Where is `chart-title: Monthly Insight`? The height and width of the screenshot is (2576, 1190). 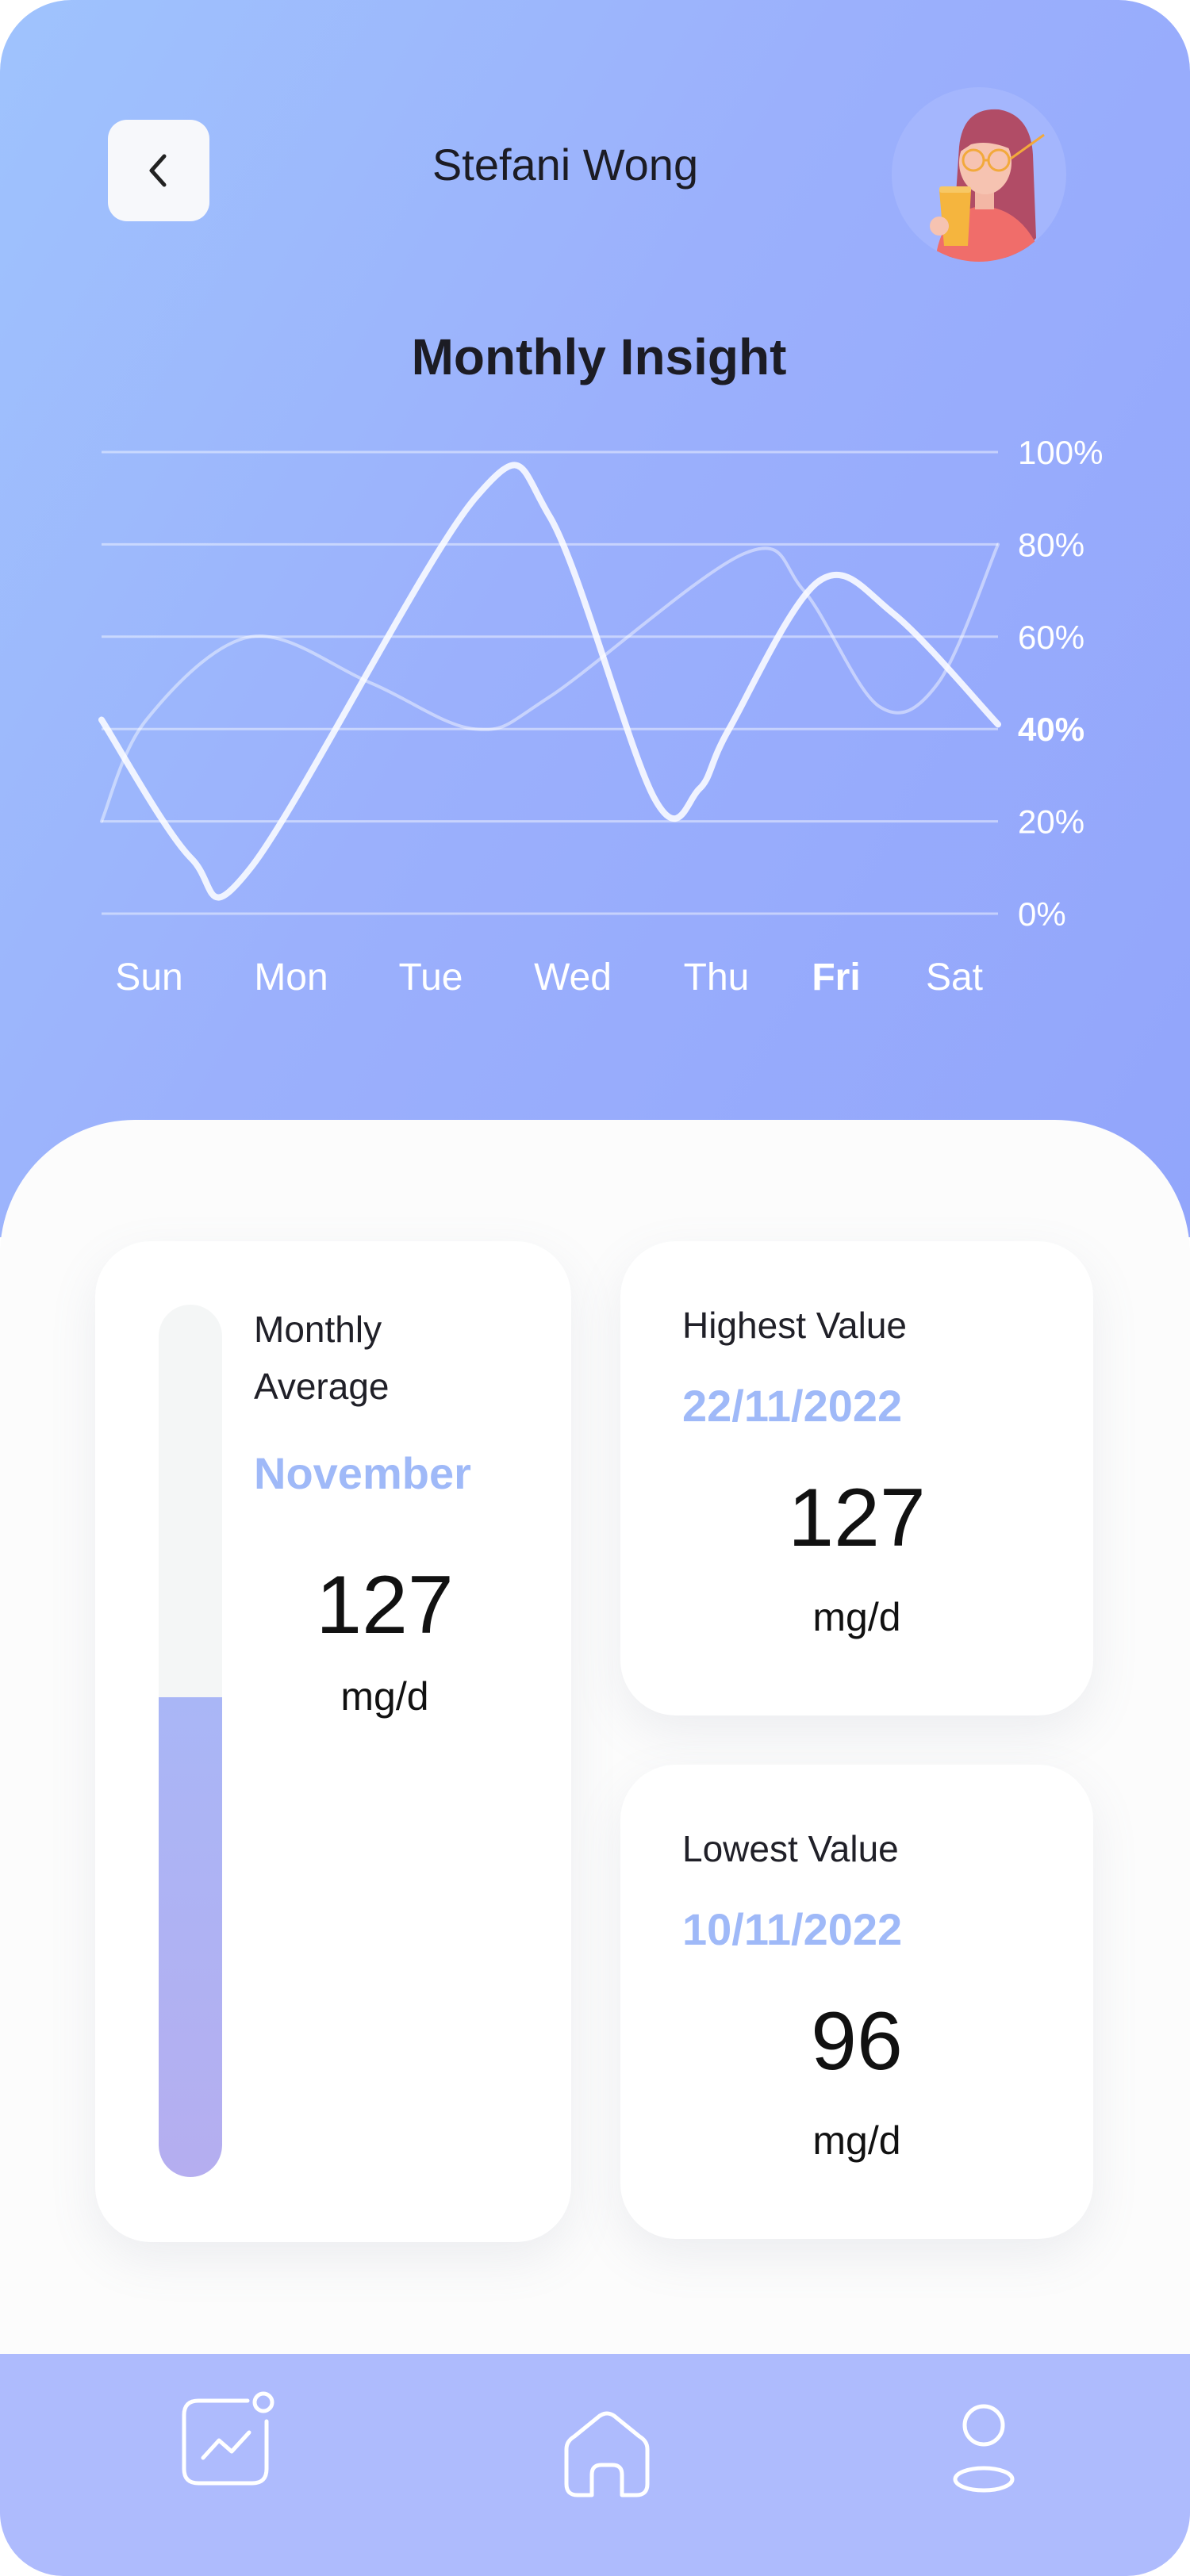
chart-title: Monthly Insight is located at coordinates (599, 356).